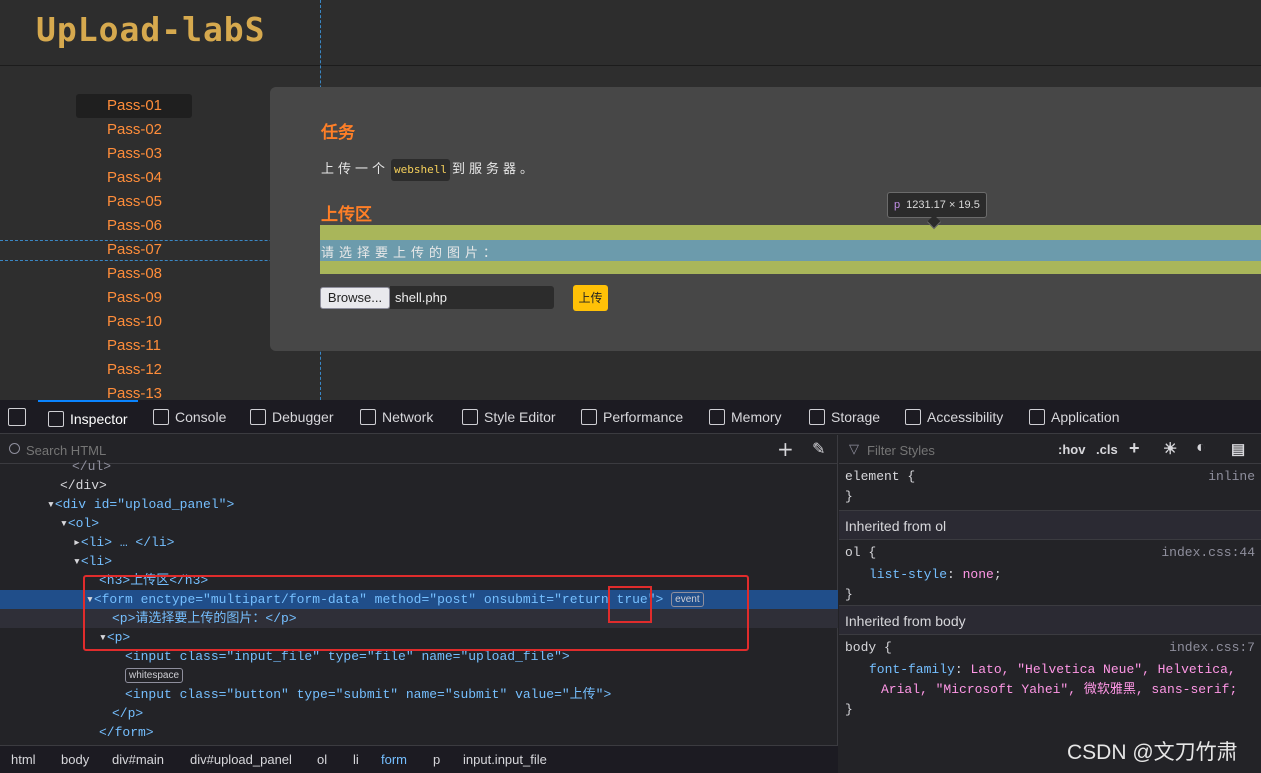 This screenshot has width=1261, height=773. What do you see at coordinates (630, 604) in the screenshot?
I see `annotation-box-return-true` at bounding box center [630, 604].